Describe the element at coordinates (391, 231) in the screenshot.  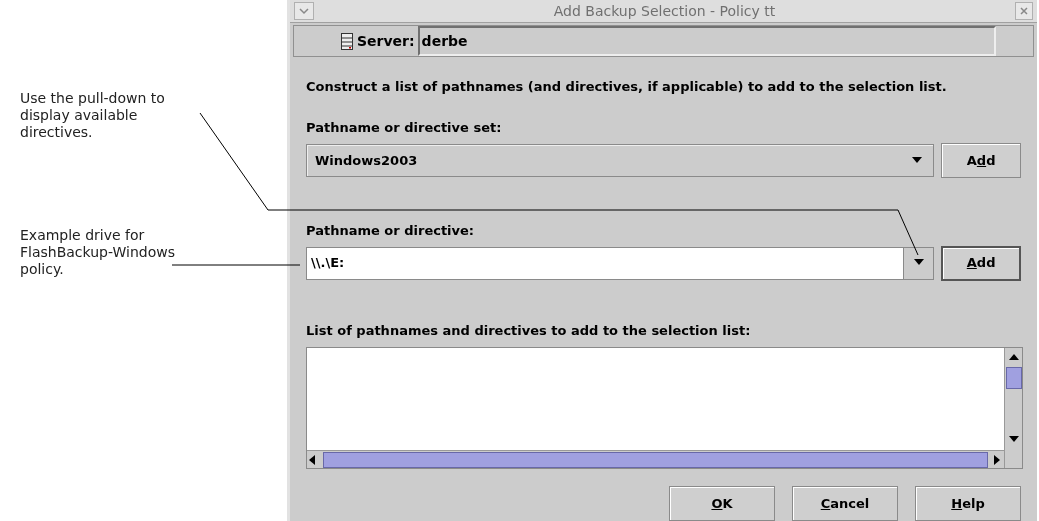
I see `field-label: Pathname or directive:` at that location.